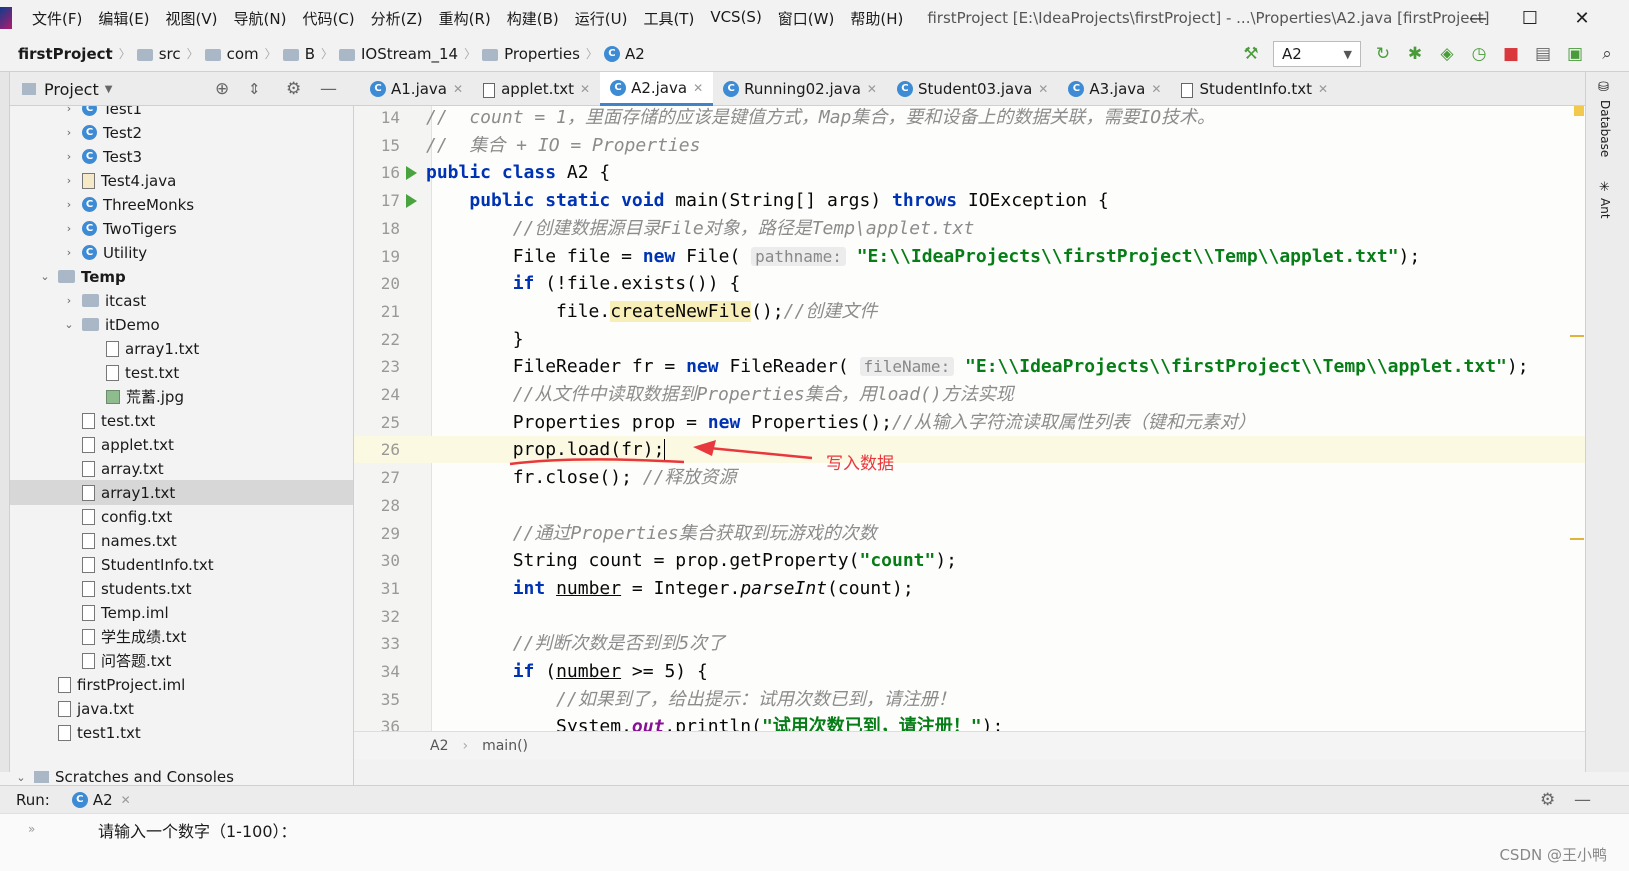 Image resolution: width=1629 pixels, height=871 pixels. I want to click on rerun-icon: ↻, so click(1383, 54).